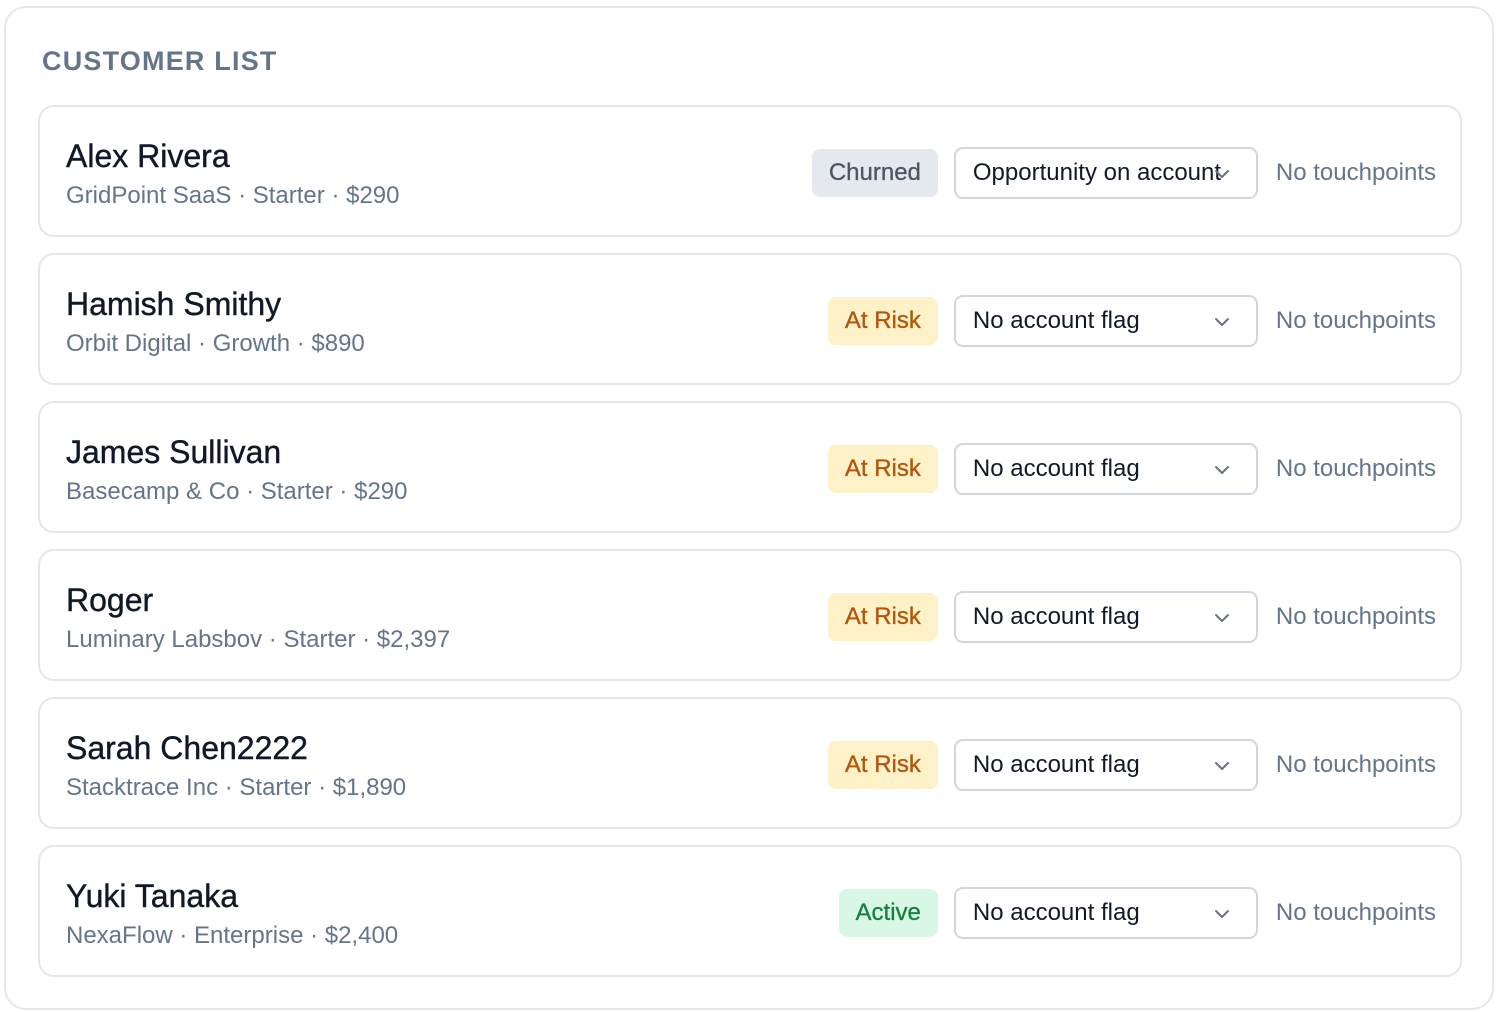  Describe the element at coordinates (148, 156) in the screenshot. I see `customer-name: Alex Rivera` at that location.